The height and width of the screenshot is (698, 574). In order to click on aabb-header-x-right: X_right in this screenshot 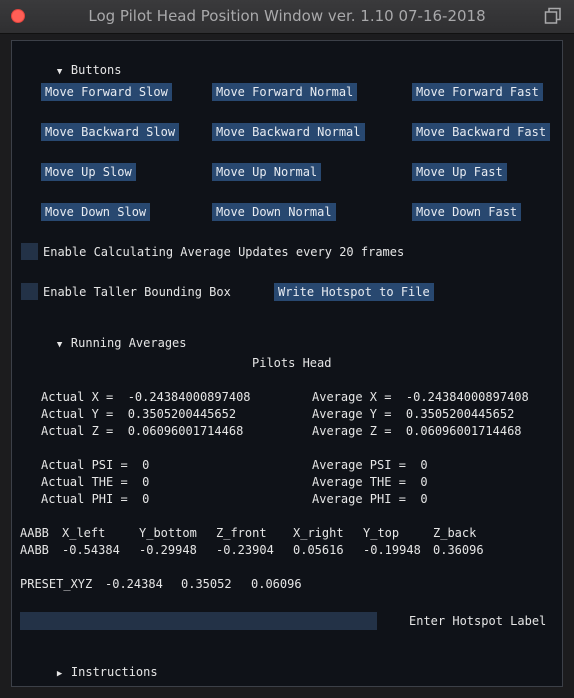, I will do `click(318, 533)`.